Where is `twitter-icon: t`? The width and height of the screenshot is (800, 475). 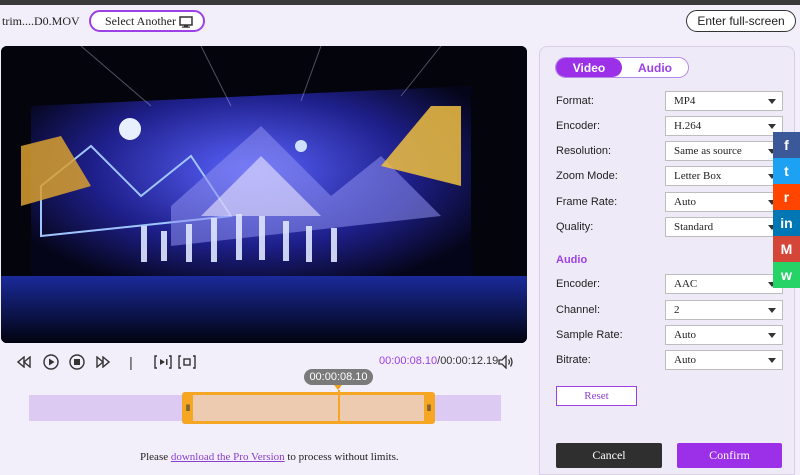 twitter-icon: t is located at coordinates (786, 171).